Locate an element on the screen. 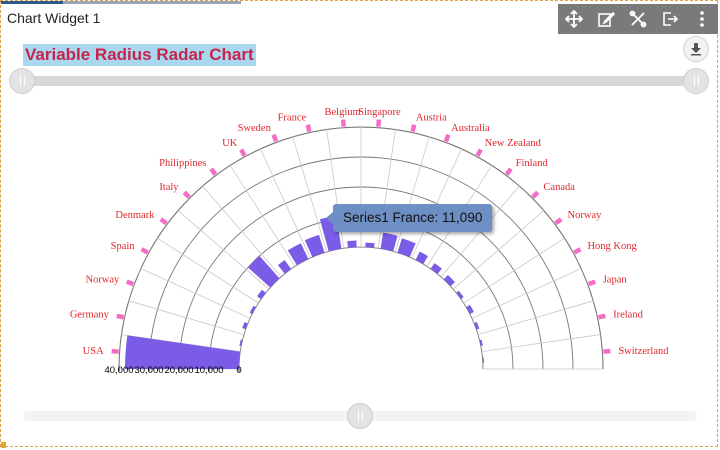 This screenshot has width=720, height=450. category-label-norway-17: Norway is located at coordinates (585, 215).